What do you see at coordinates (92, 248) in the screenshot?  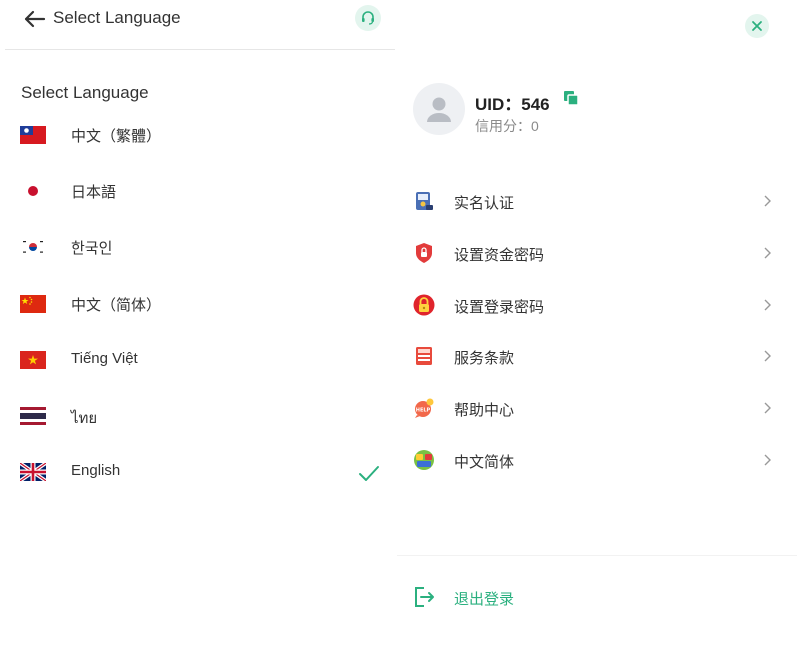 I see `language-label: 한국인` at bounding box center [92, 248].